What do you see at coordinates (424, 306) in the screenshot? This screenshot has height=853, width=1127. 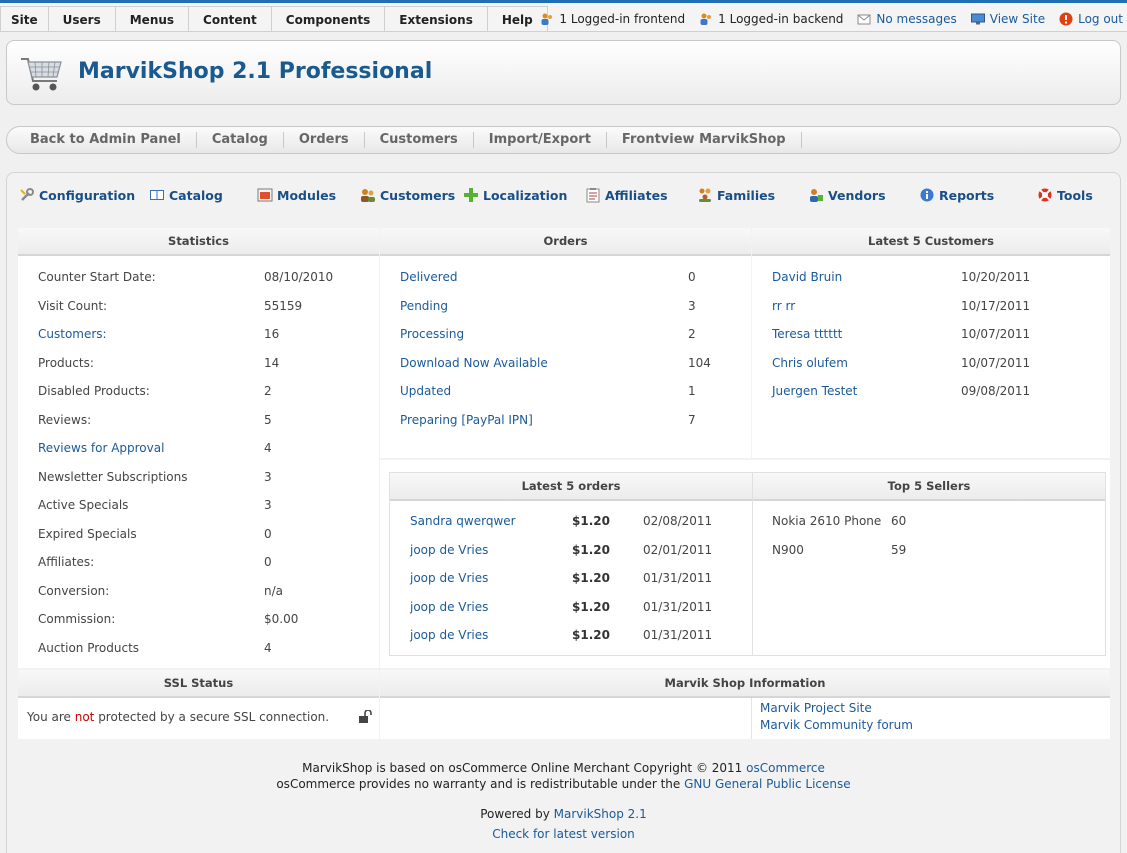 I see `order-status-link: Pending` at bounding box center [424, 306].